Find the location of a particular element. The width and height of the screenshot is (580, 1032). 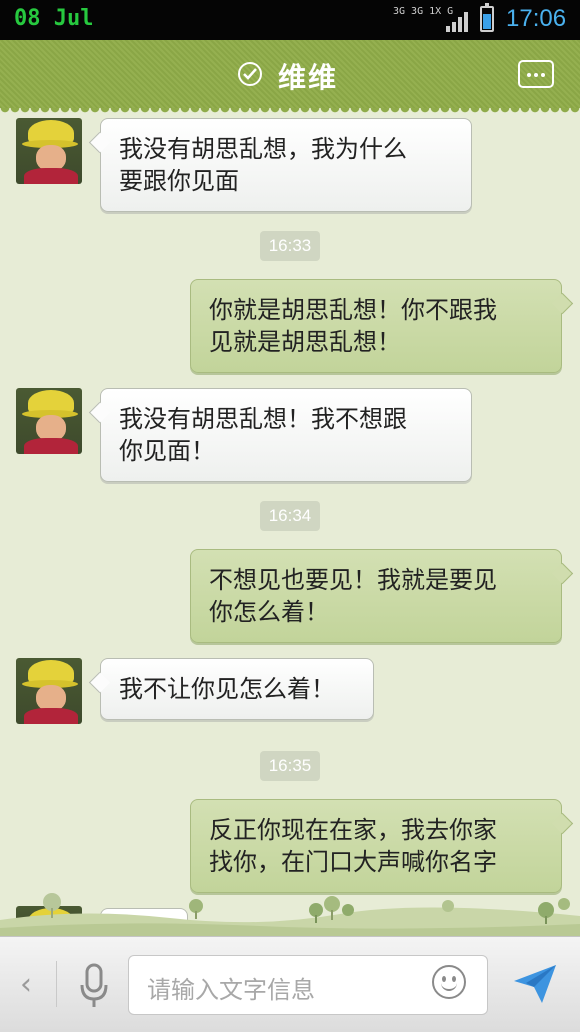

timestamp: 16:33 is located at coordinates (290, 246).